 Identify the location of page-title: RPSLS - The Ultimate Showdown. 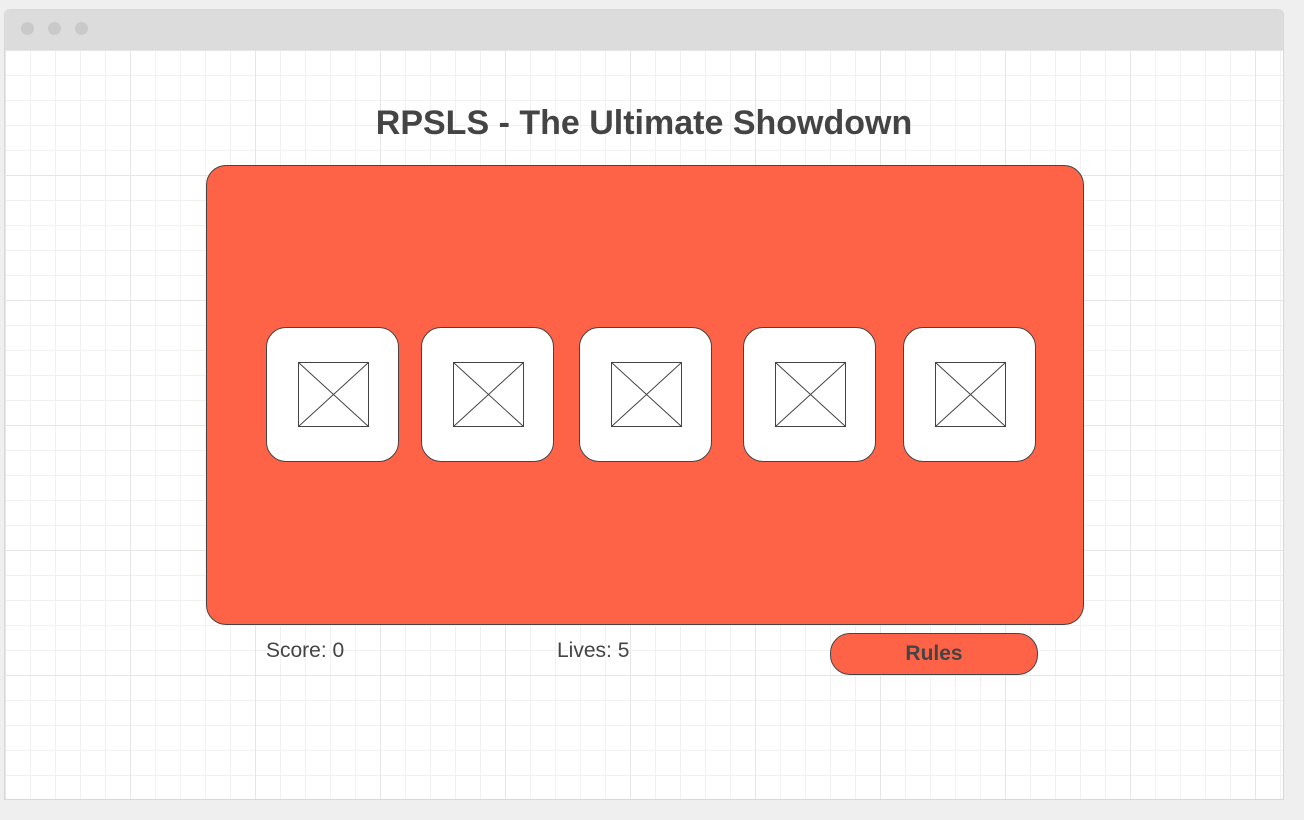
(644, 123).